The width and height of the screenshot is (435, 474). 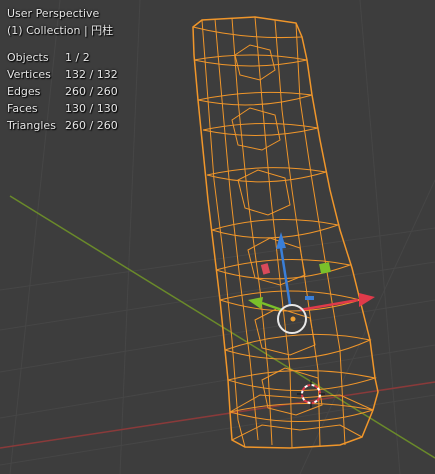 What do you see at coordinates (31, 125) in the screenshot?
I see `stat-label: Triangles` at bounding box center [31, 125].